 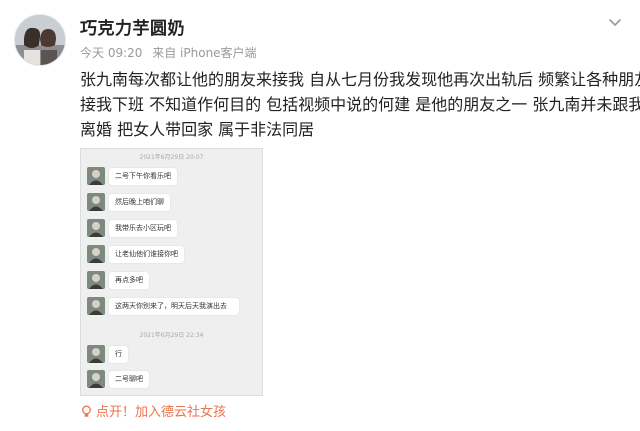 I want to click on chat-bubble: 再点多吧, so click(x=129, y=280).